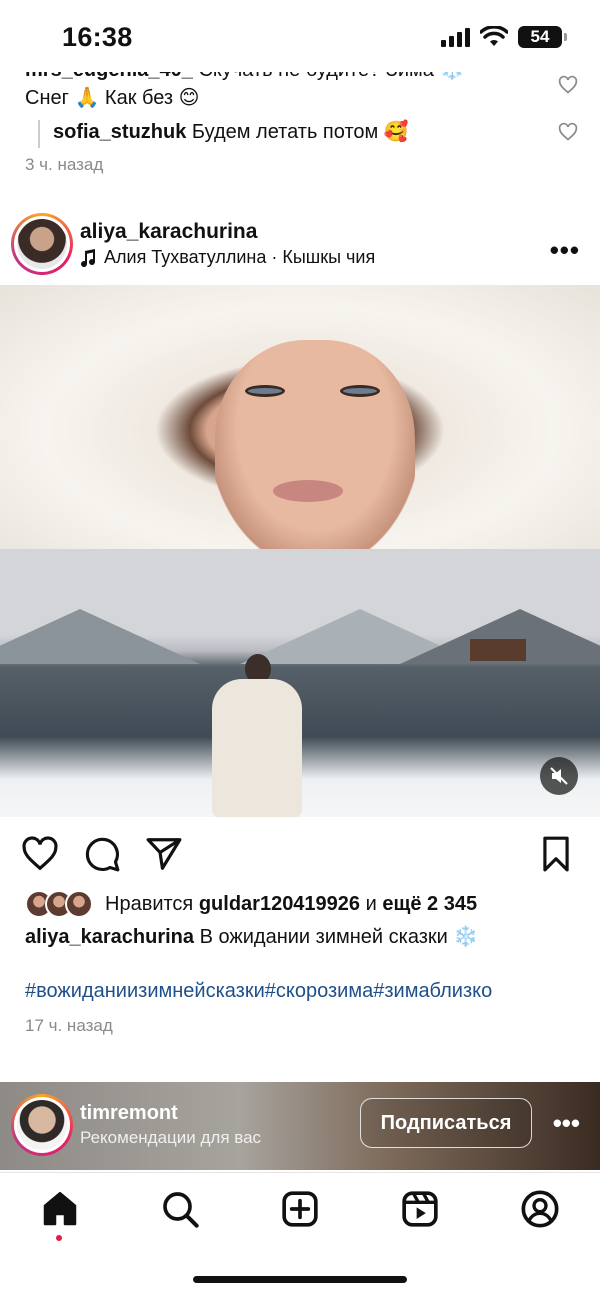  I want to click on likes-prefix: Нравится, so click(149, 903).